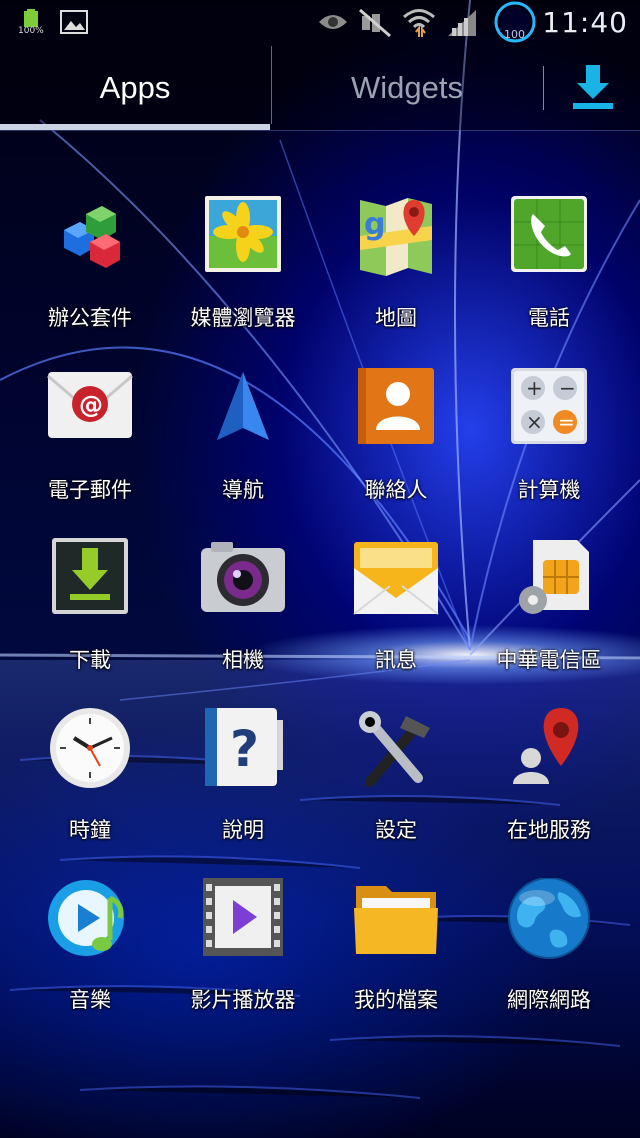  I want to click on app-camera: 相機, so click(243, 623).